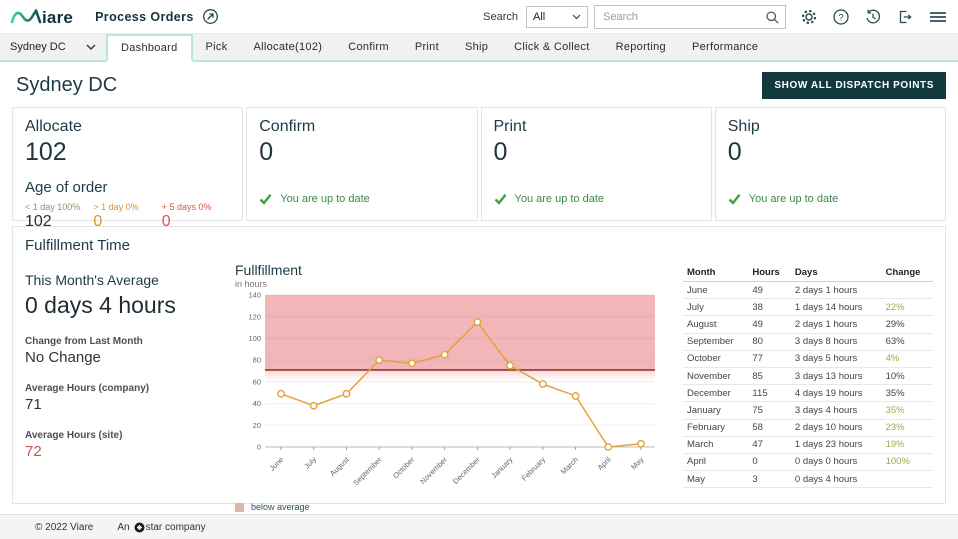 The height and width of the screenshot is (539, 958). I want to click on cell-days: 1 days 23 hours, so click(836, 445).